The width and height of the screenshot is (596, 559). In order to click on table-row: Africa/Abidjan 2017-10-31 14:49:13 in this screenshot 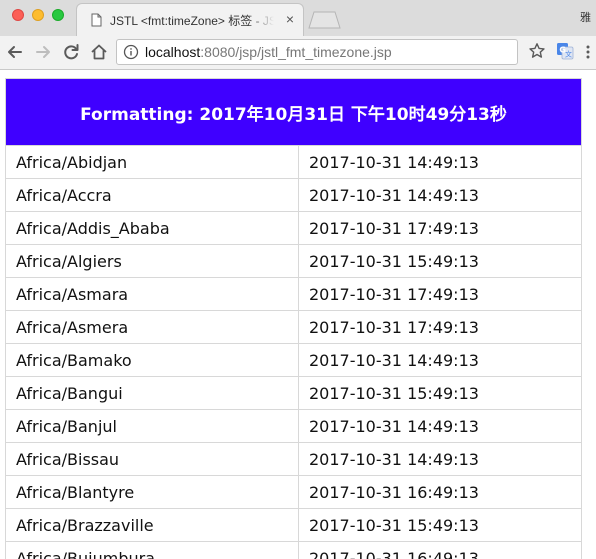, I will do `click(294, 162)`.